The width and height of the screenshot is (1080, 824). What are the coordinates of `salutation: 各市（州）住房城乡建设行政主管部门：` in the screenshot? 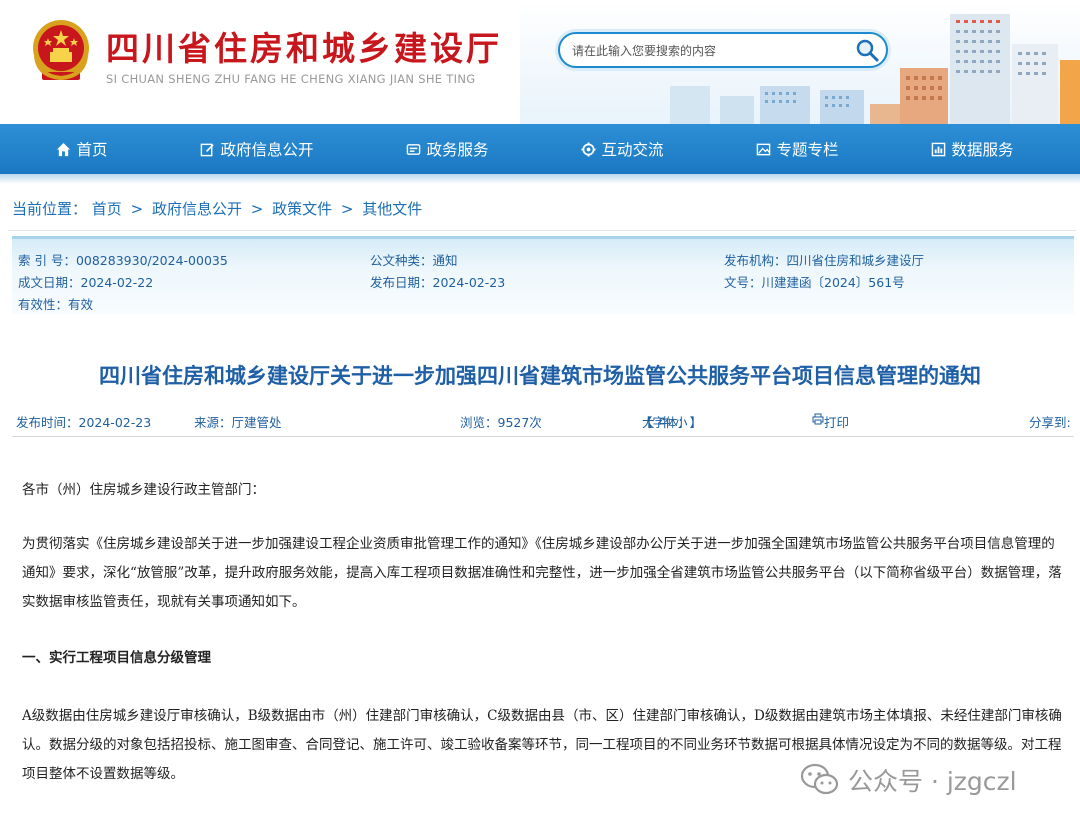 It's located at (143, 490).